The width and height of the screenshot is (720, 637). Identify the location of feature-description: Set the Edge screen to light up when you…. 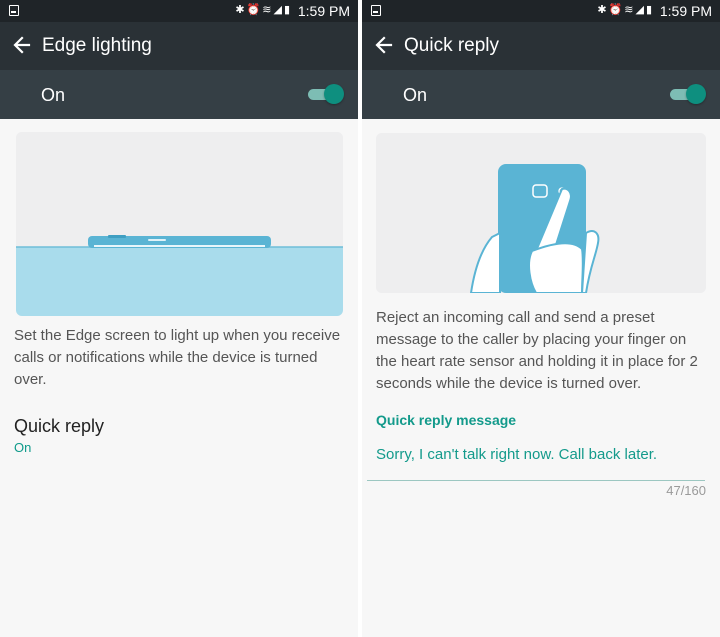
(177, 357).